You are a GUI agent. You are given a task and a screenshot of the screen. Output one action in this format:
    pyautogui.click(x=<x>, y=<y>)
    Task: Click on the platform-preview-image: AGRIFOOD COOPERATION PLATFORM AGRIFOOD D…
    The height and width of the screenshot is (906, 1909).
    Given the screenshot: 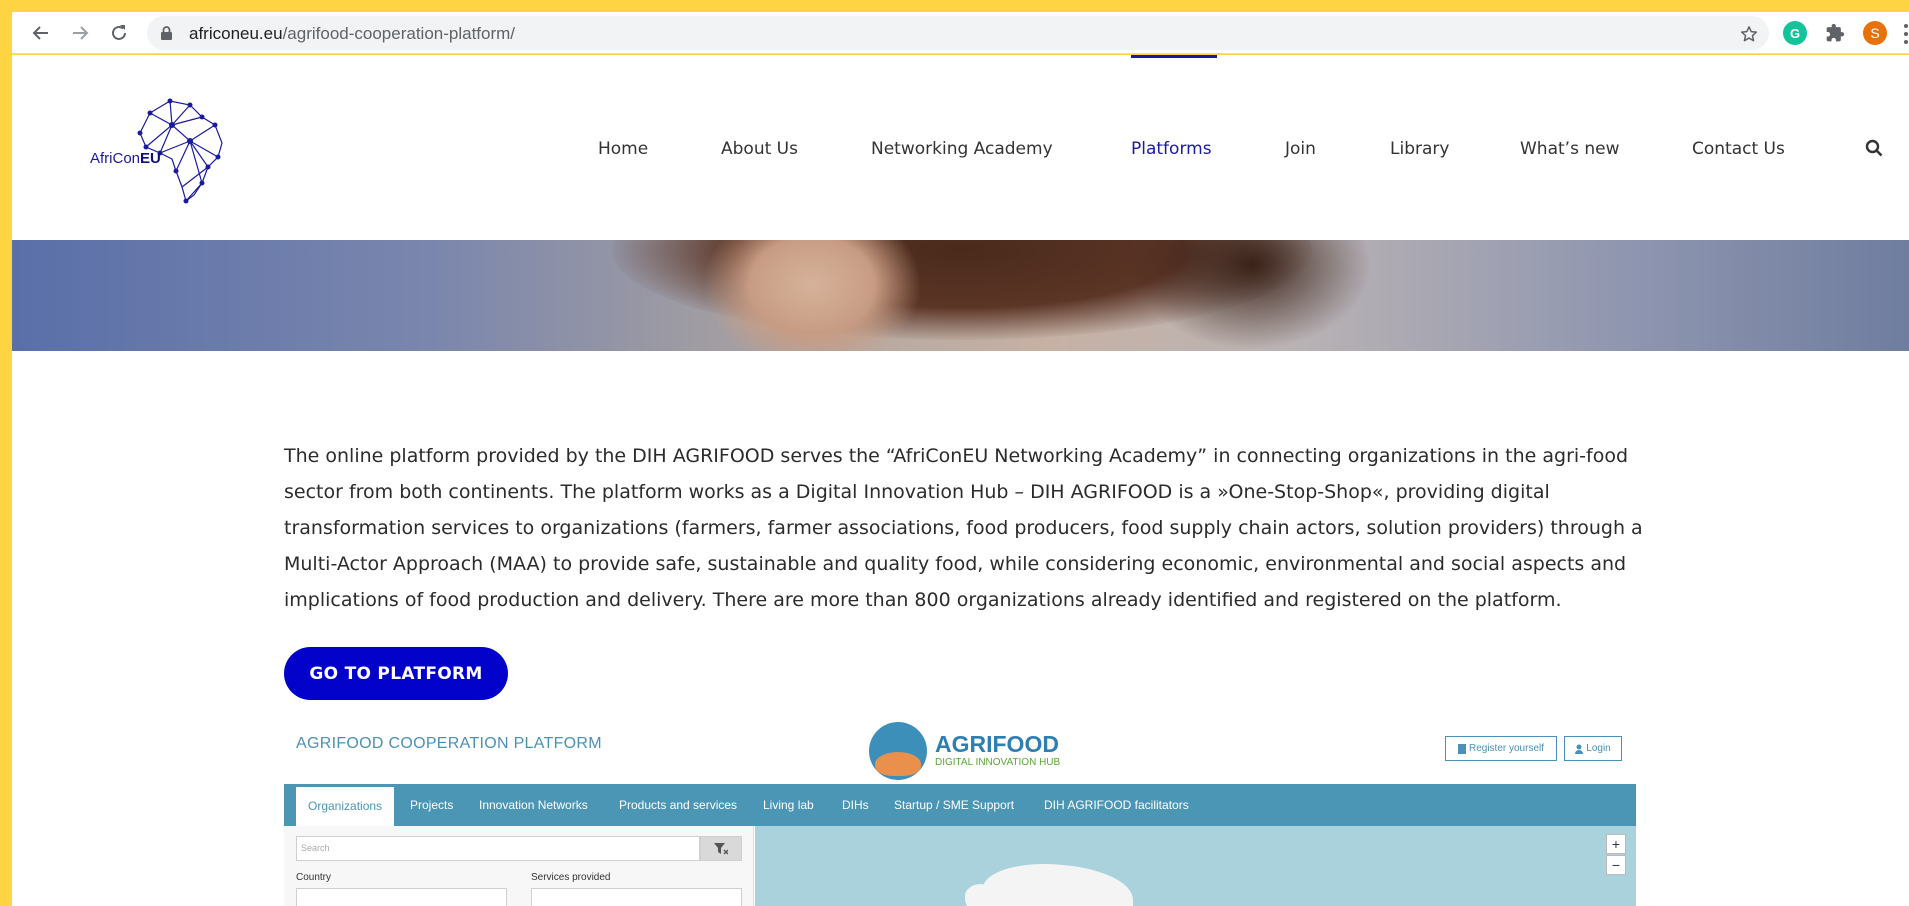 What is the action you would take?
    pyautogui.click(x=960, y=814)
    